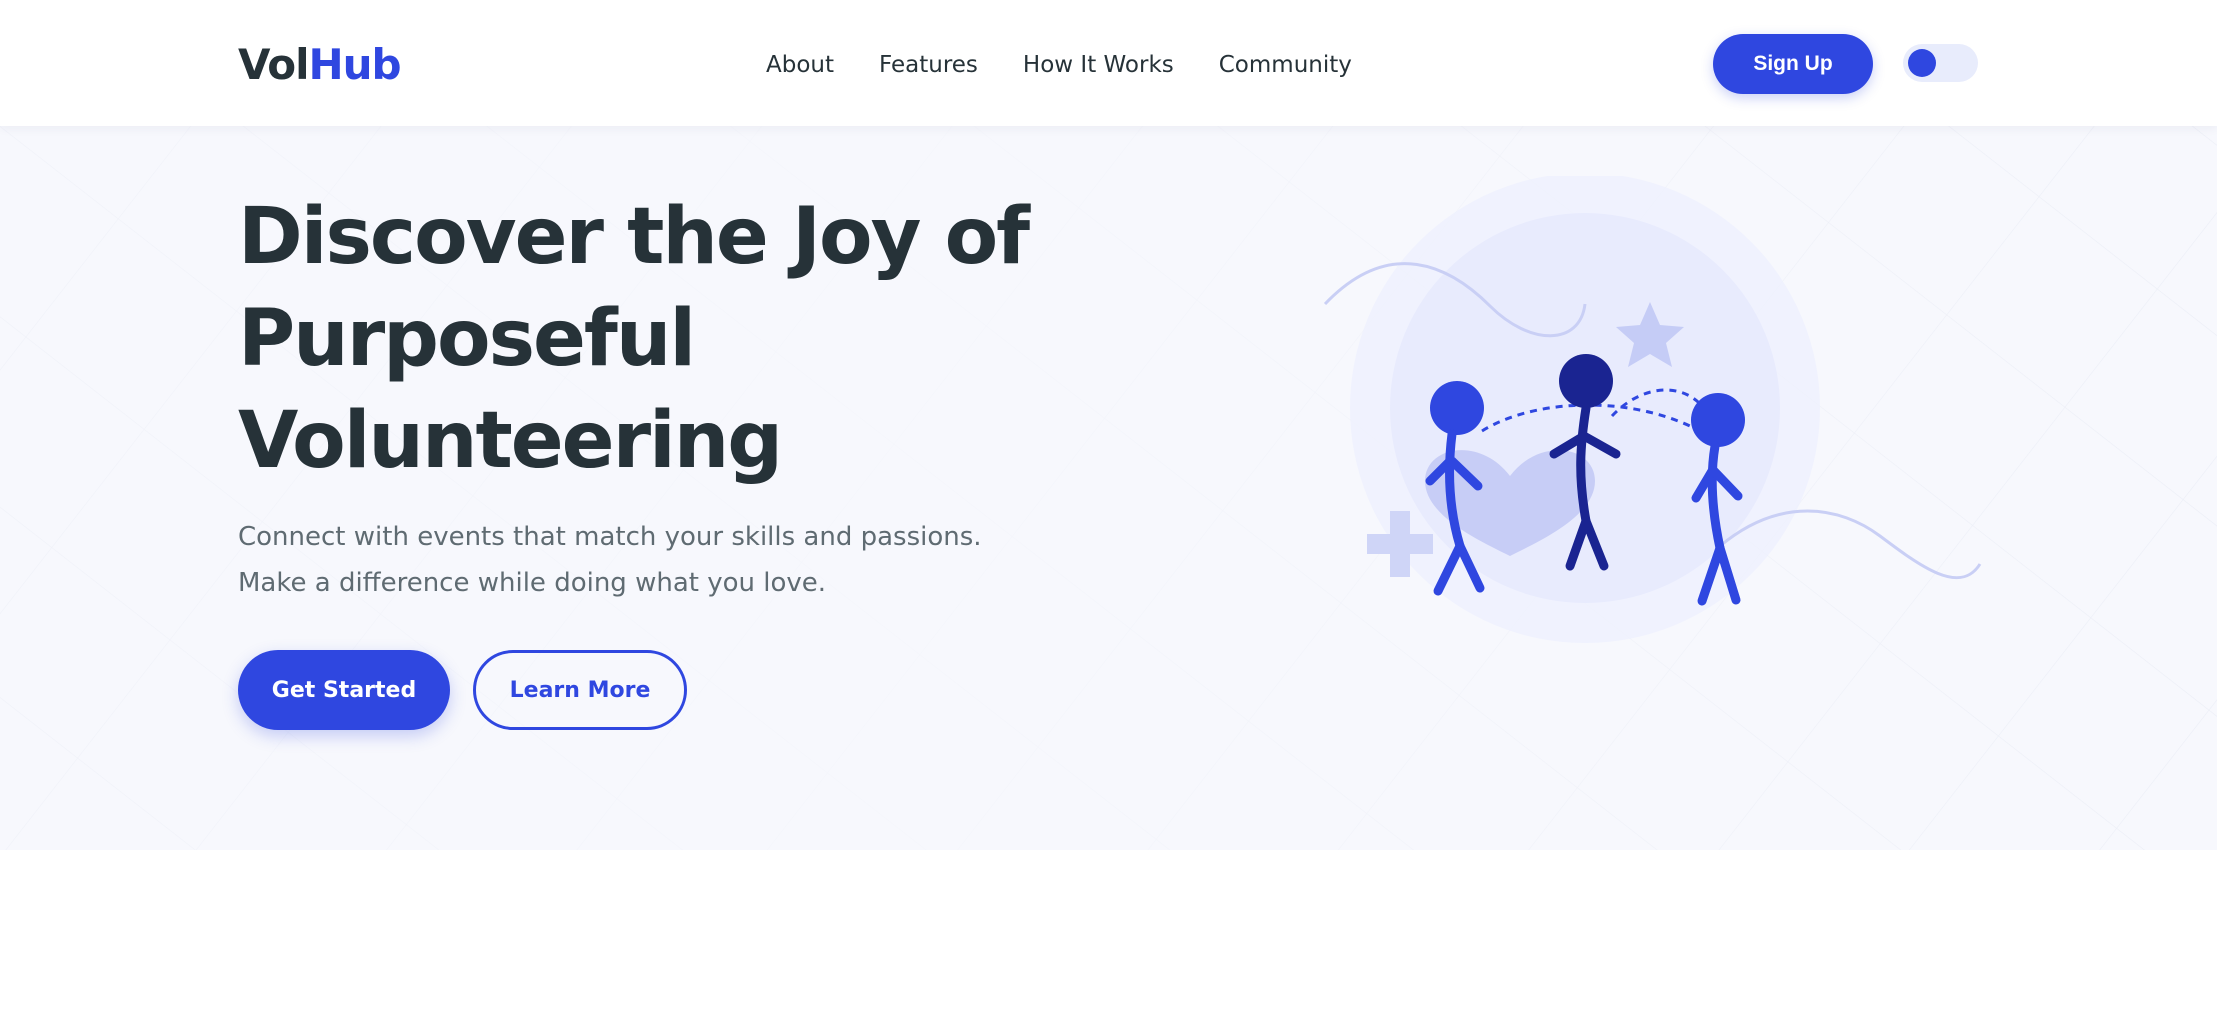  I want to click on logo-hub: Hub, so click(354, 64).